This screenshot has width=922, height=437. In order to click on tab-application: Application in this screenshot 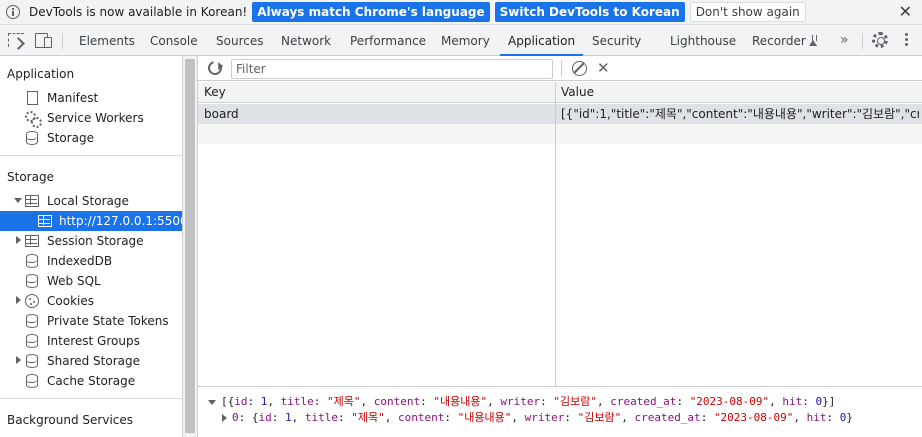, I will do `click(541, 40)`.